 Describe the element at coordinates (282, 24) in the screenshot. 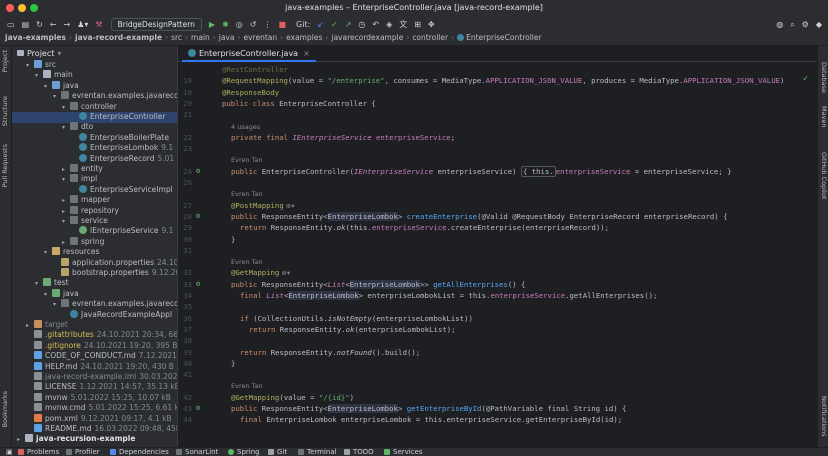

I see `stop-icon: ■` at that location.